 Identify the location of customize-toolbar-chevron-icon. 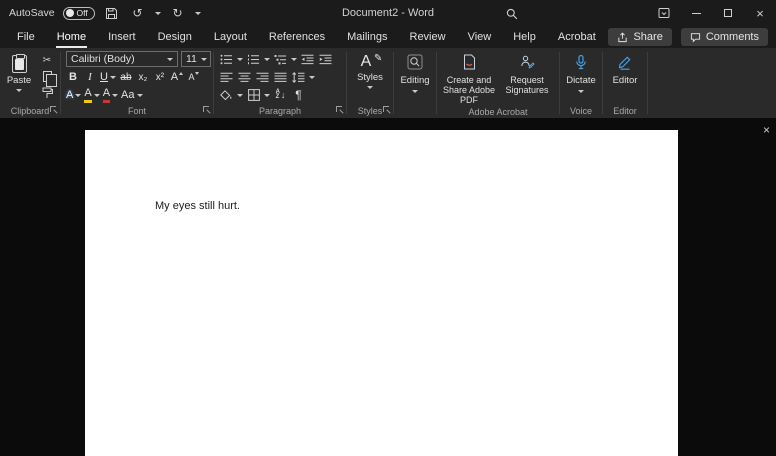
(197, 13).